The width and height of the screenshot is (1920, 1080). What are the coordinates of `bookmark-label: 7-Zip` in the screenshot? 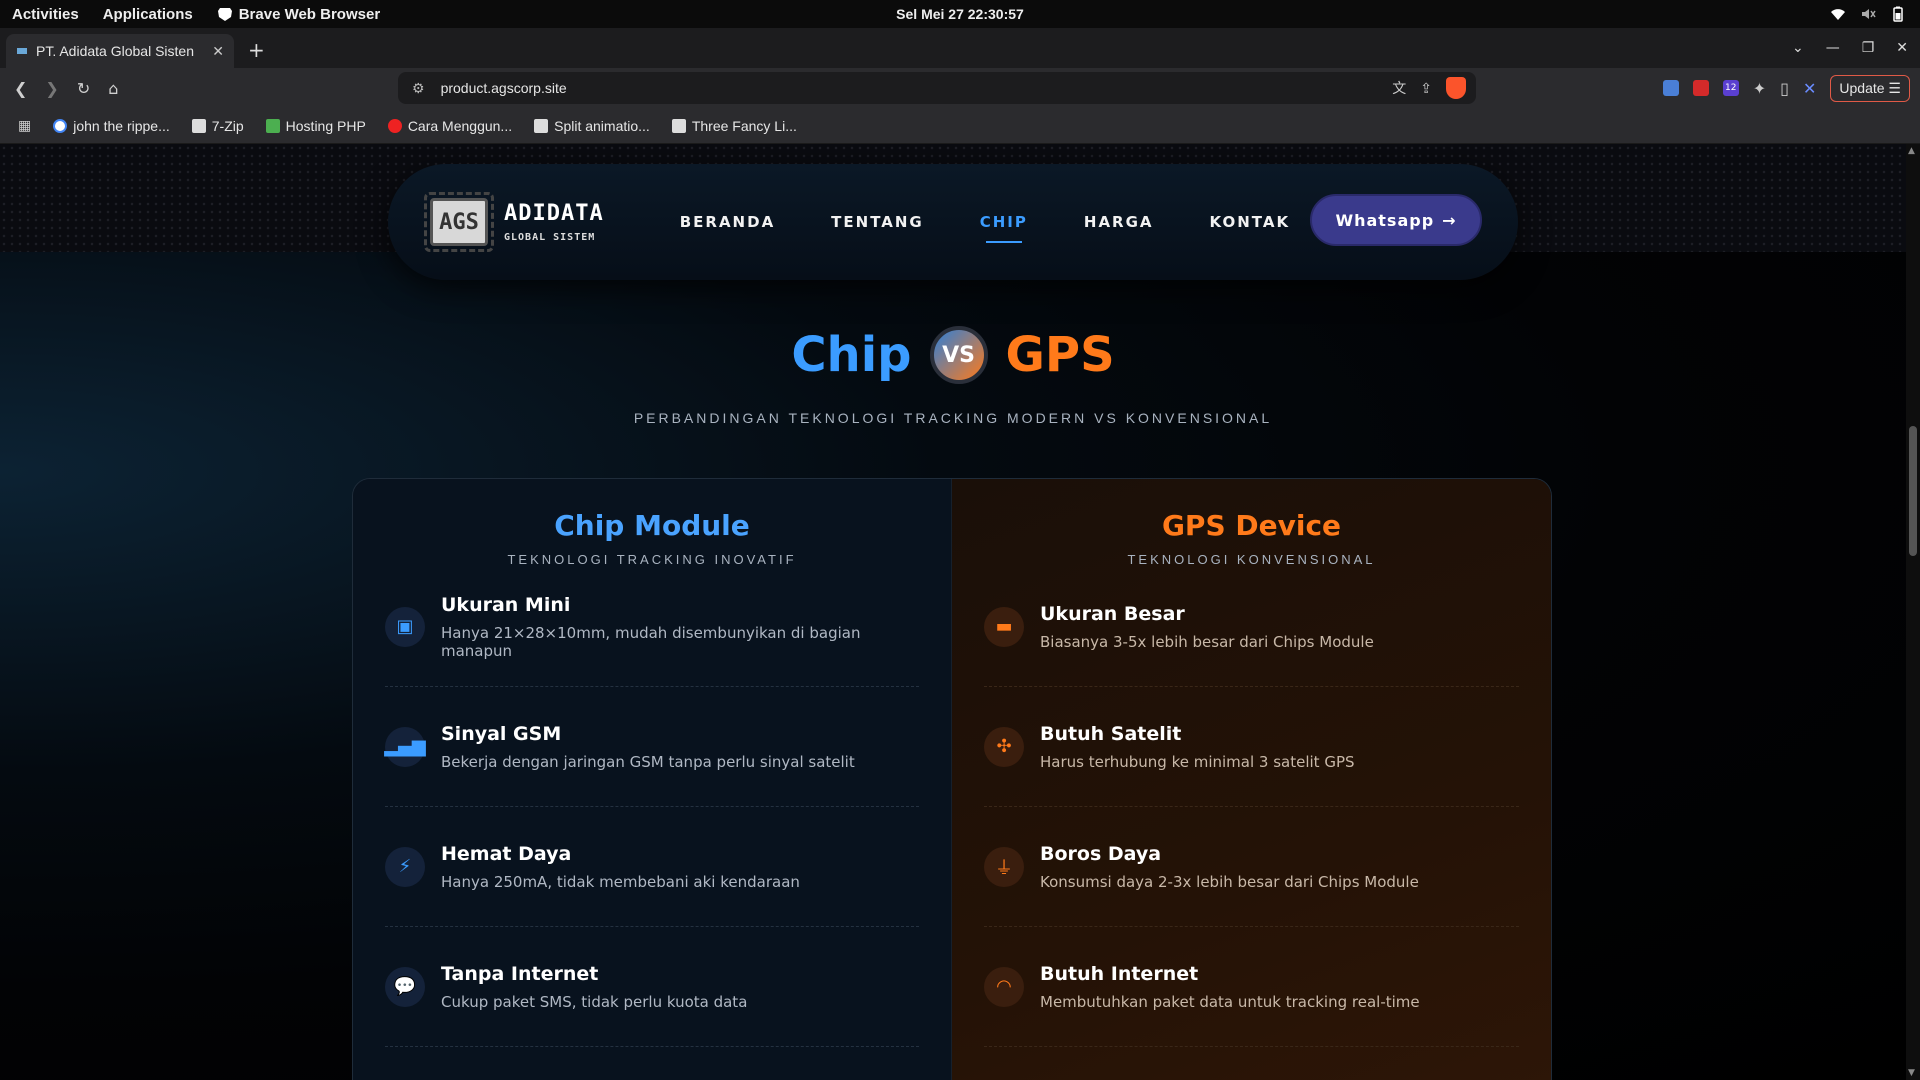 It's located at (227, 125).